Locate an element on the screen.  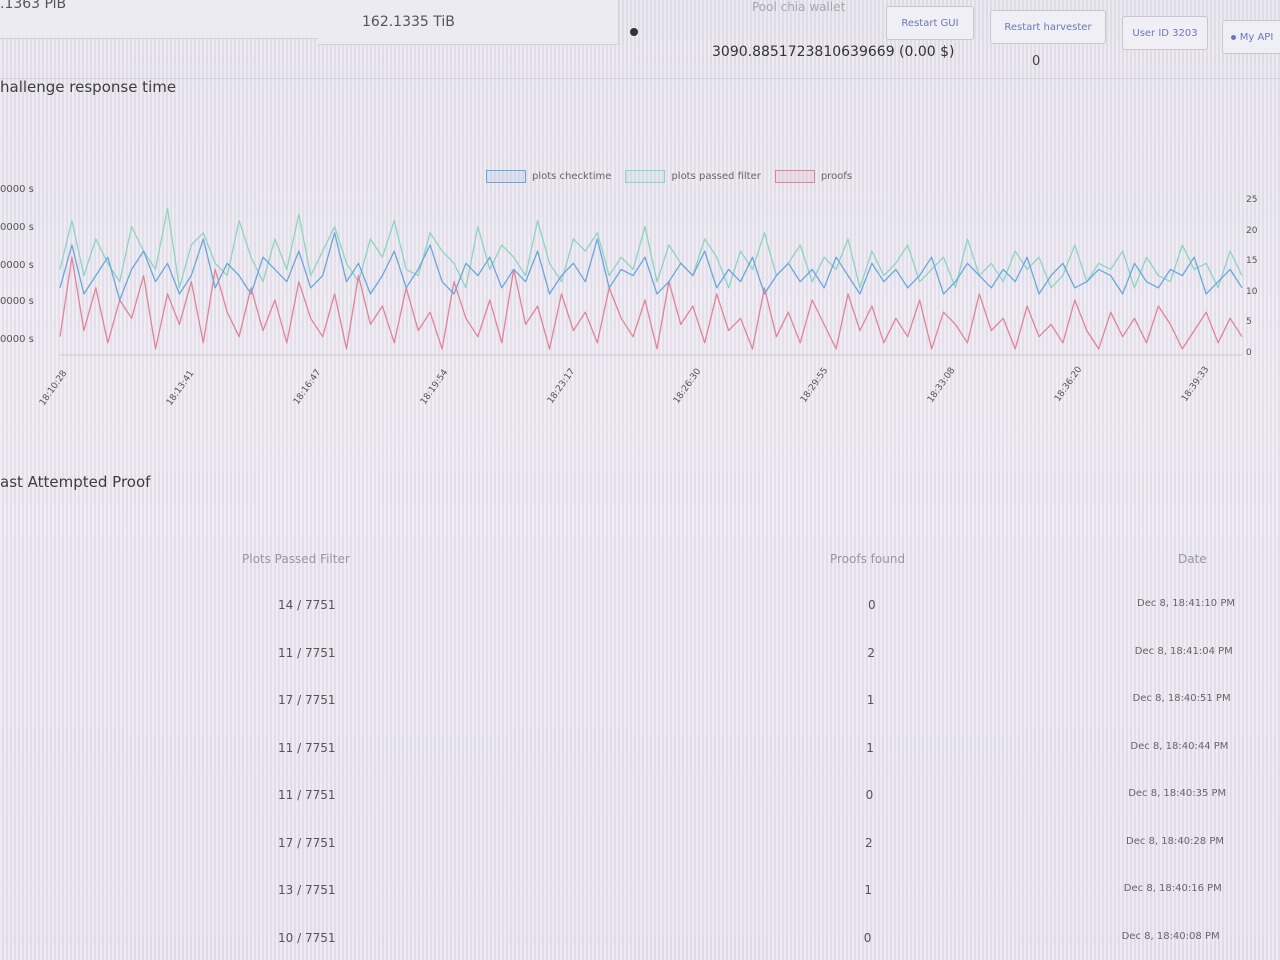
cell-date: Dec 8, 18:40:16 PM is located at coordinates (1172, 888).